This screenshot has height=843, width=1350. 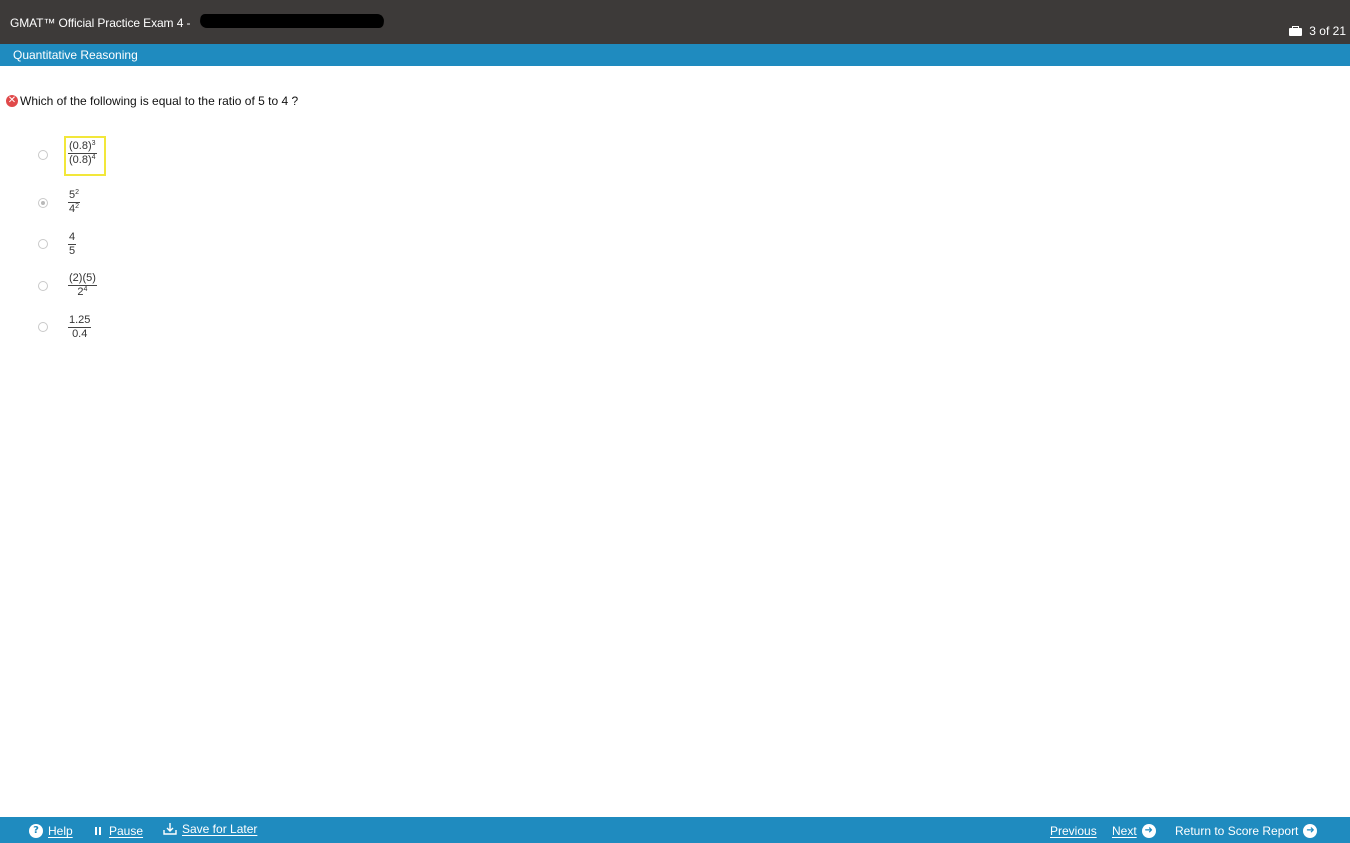 I want to click on download-icon, so click(x=170, y=829).